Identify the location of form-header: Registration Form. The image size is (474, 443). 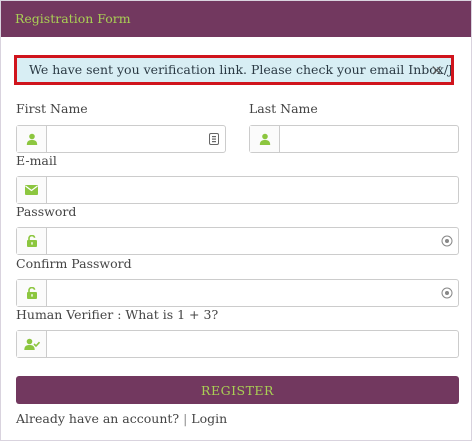
(236, 19).